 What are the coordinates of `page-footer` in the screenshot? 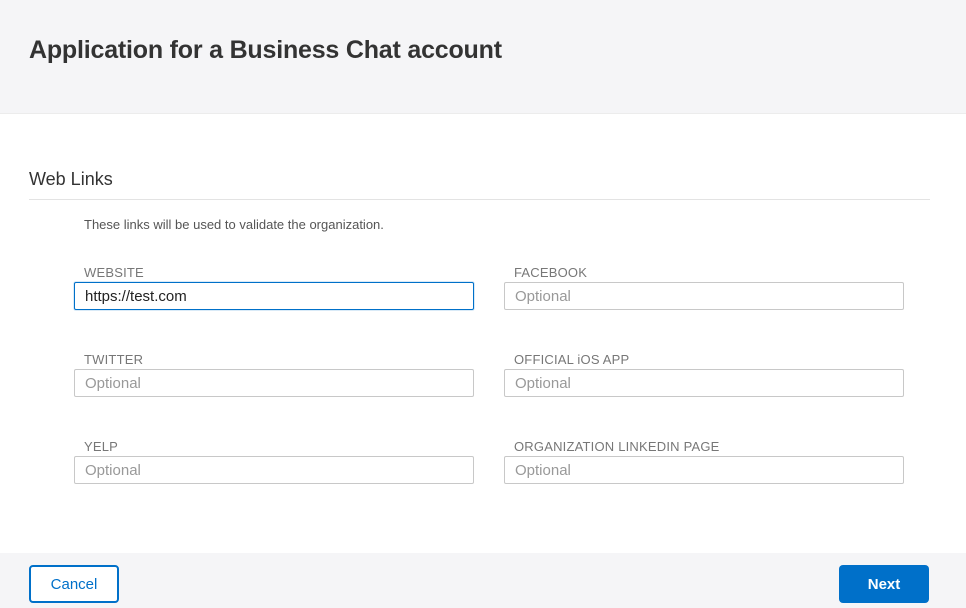 It's located at (483, 580).